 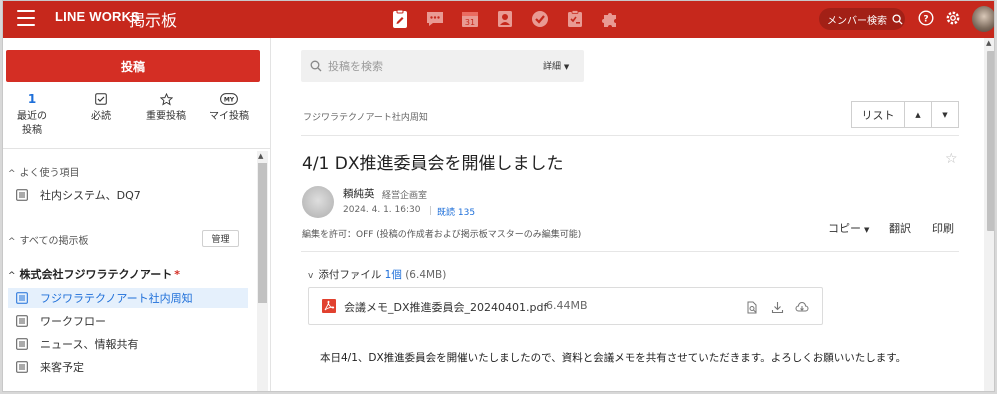 I want to click on all-boards-header-label: すべての掲示板, so click(x=54, y=241).